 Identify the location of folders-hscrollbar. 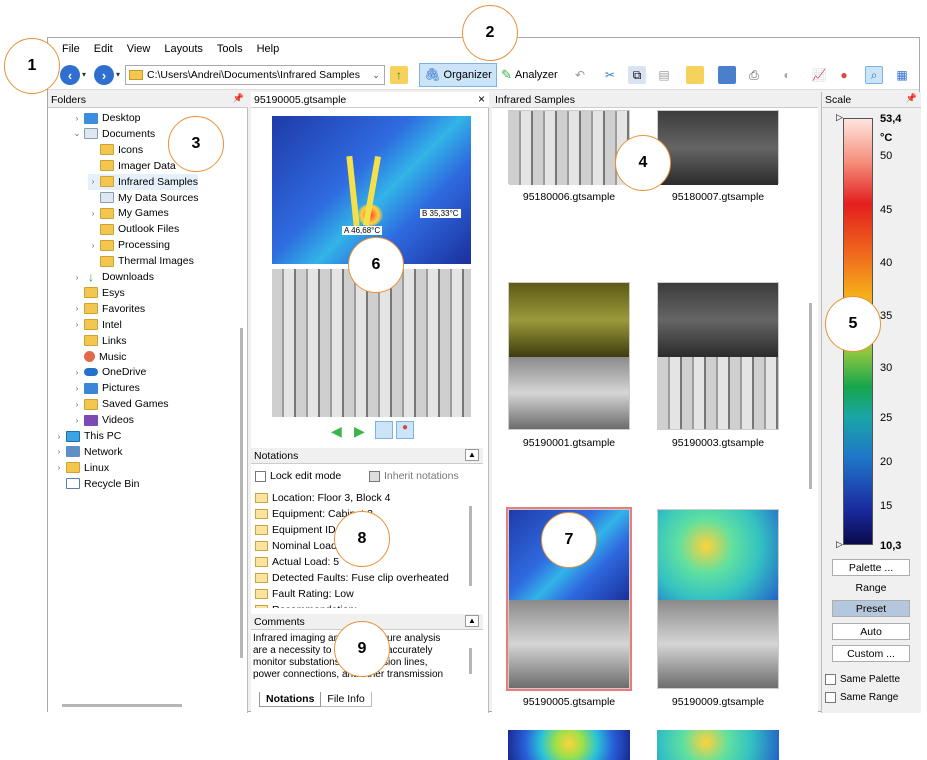
(122, 705).